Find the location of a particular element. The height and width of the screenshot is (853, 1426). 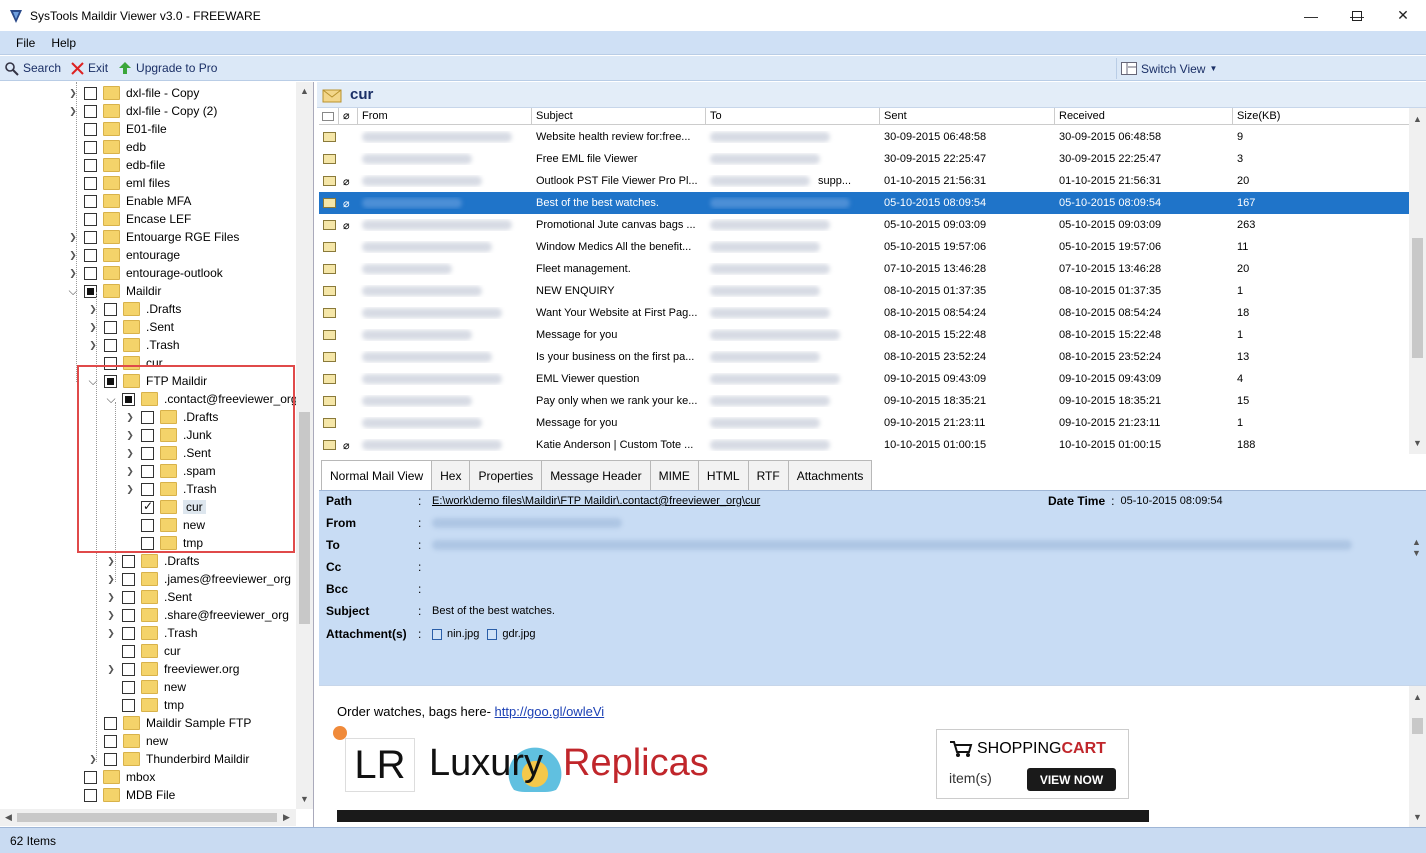

tree-node: E01-file is located at coordinates (117, 129).